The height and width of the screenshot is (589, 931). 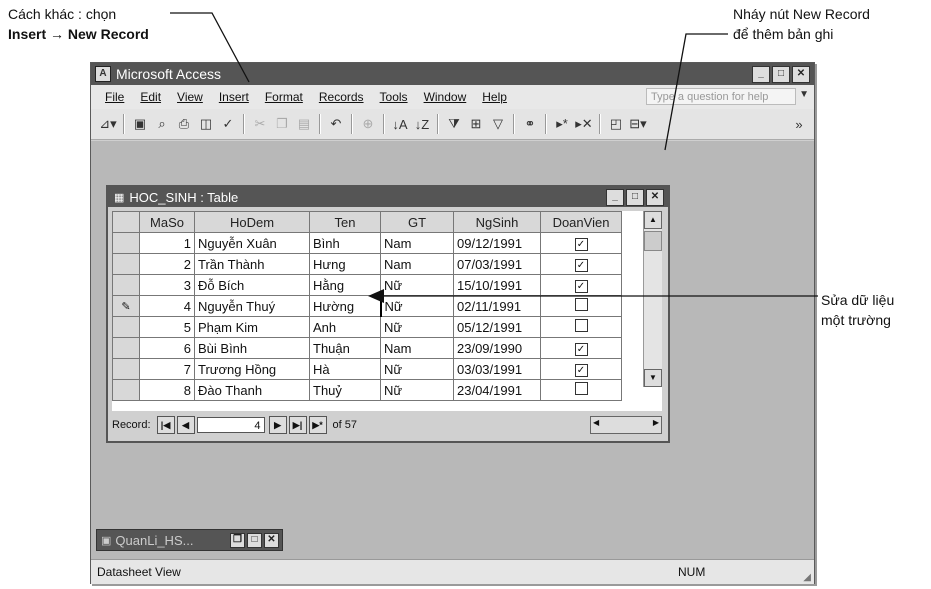 What do you see at coordinates (635, 197) in the screenshot?
I see `table-maximize-button: □` at bounding box center [635, 197].